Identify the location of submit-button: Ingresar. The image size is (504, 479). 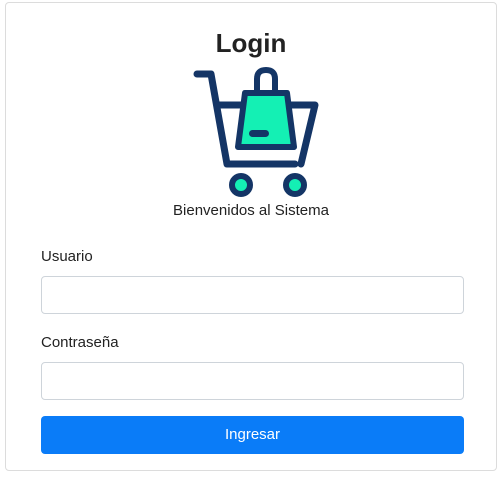
(252, 435).